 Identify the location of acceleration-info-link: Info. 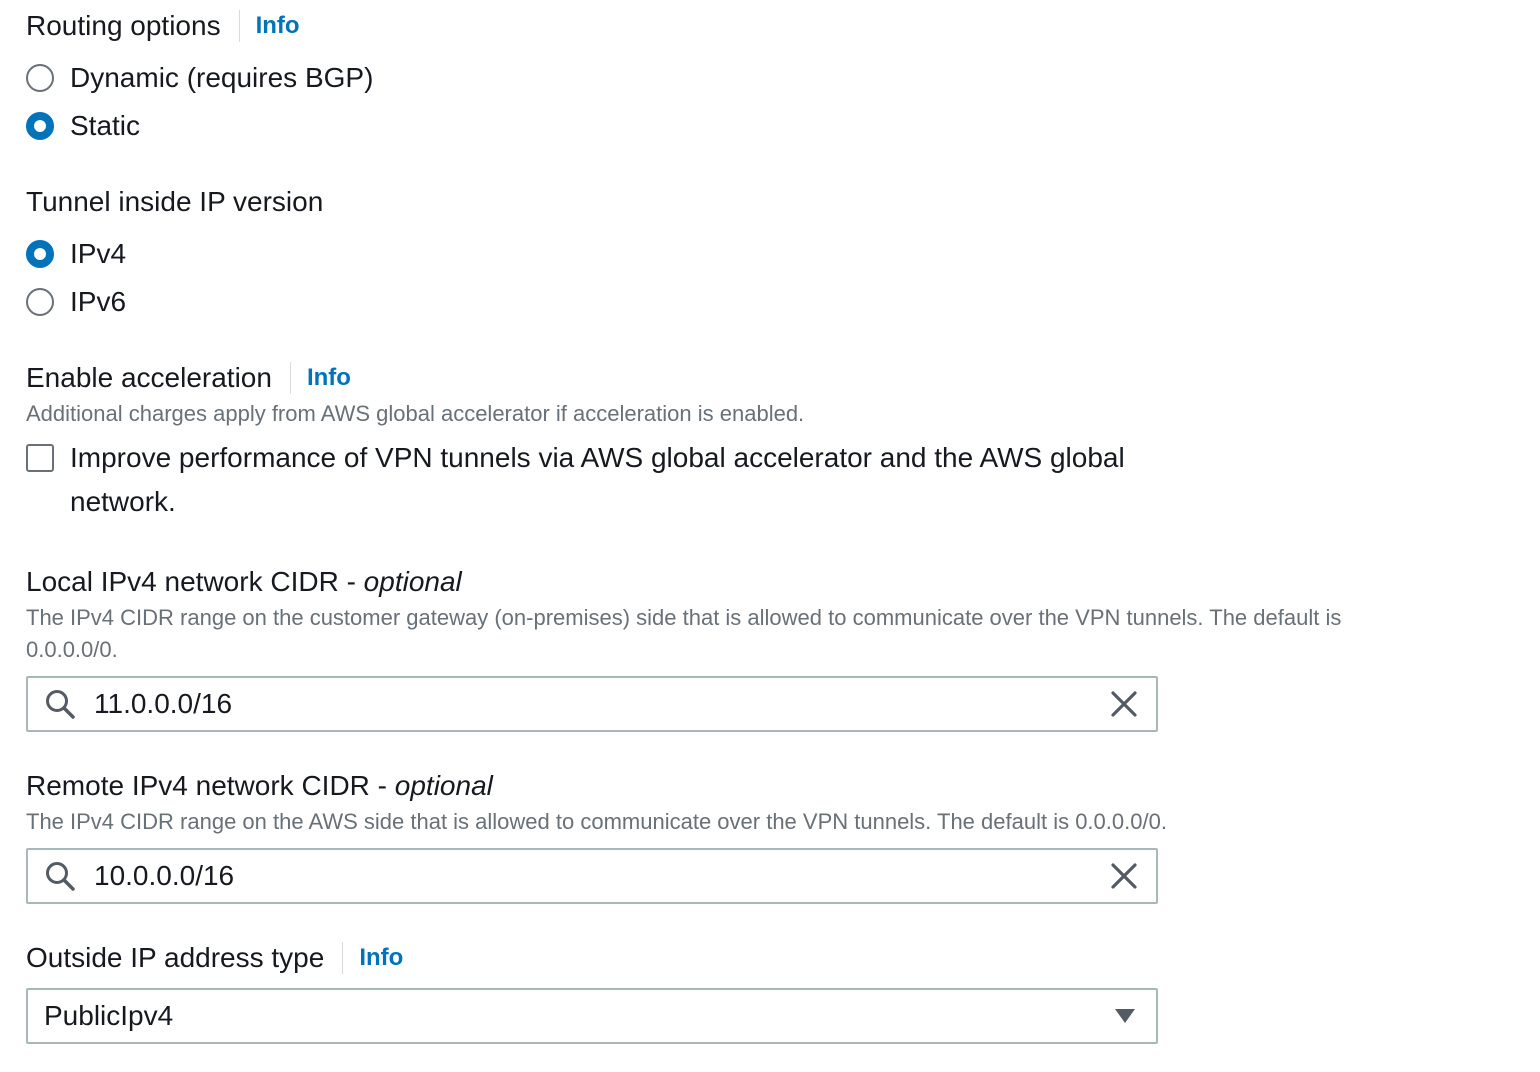
(329, 378).